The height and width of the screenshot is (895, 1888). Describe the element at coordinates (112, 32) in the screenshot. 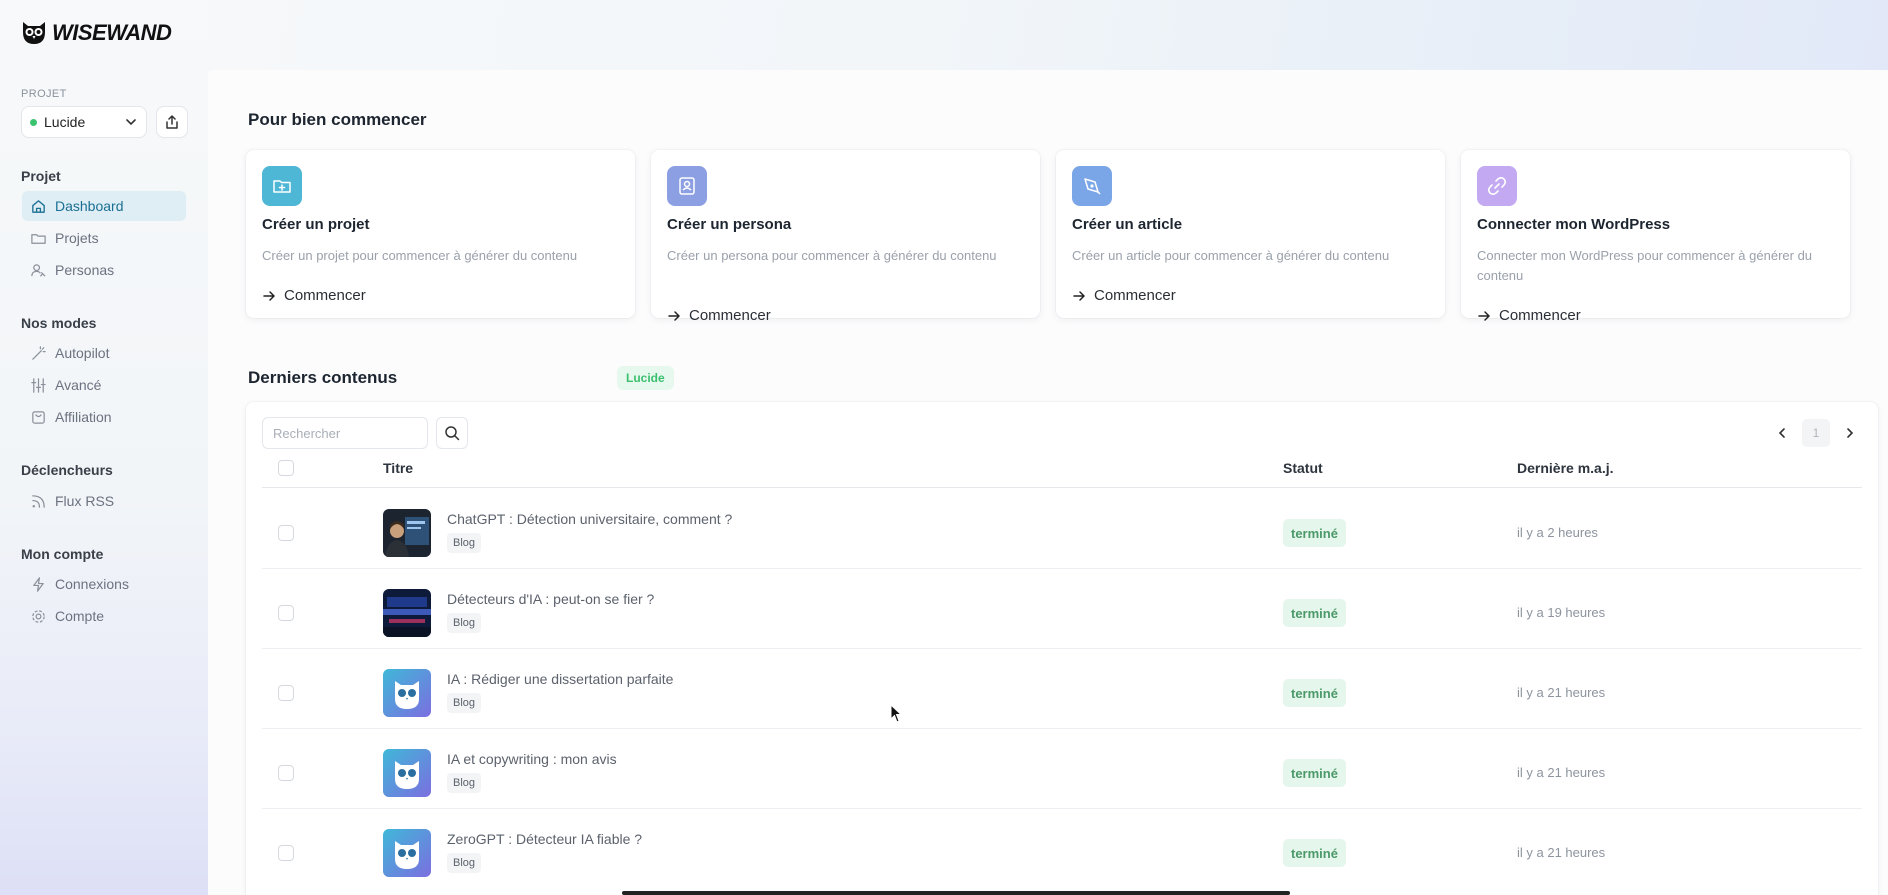

I see `brand-name: WISEWAND` at that location.